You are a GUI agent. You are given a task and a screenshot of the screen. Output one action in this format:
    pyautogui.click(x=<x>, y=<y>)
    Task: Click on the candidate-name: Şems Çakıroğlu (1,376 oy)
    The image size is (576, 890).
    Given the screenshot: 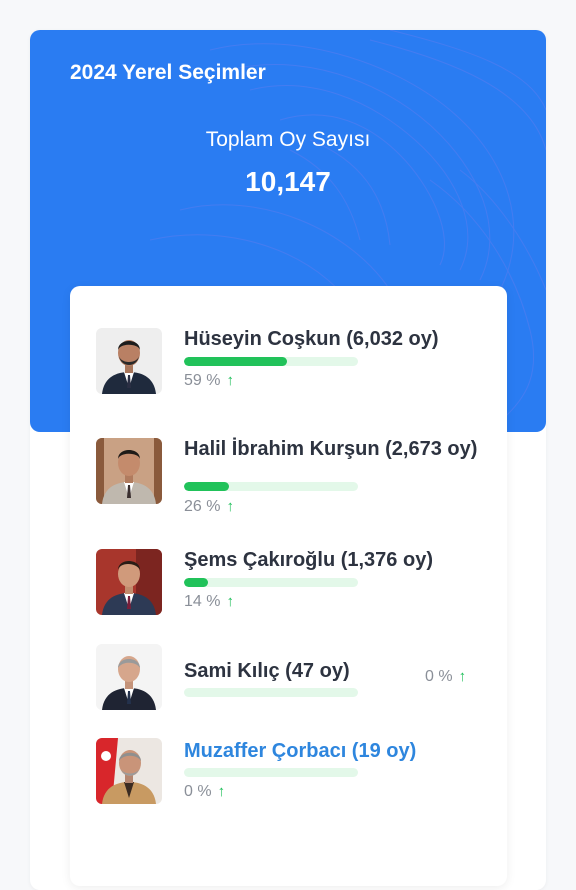 What is the action you would take?
    pyautogui.click(x=334, y=560)
    